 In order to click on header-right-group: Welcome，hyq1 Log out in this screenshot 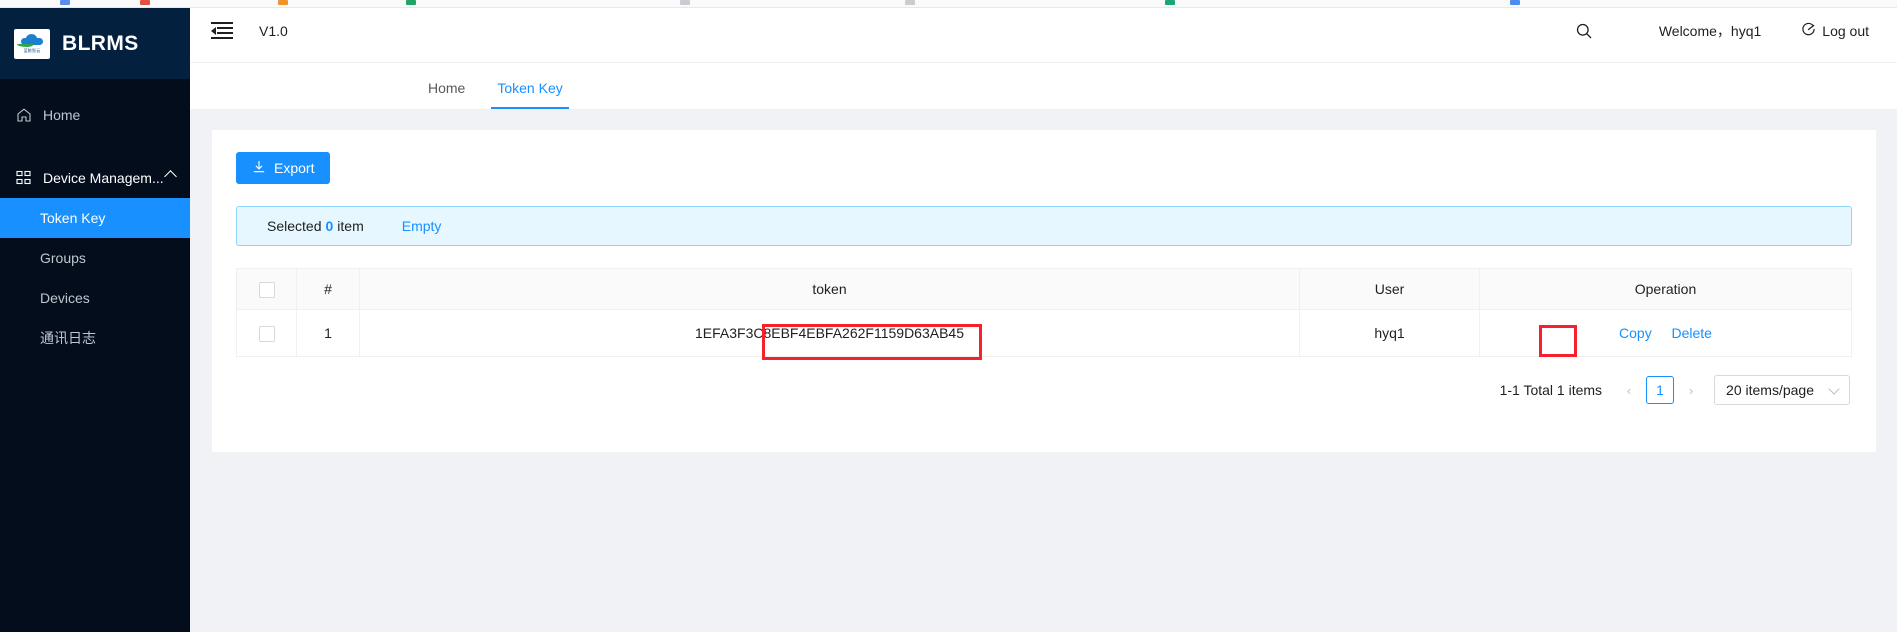, I will do `click(1719, 31)`.